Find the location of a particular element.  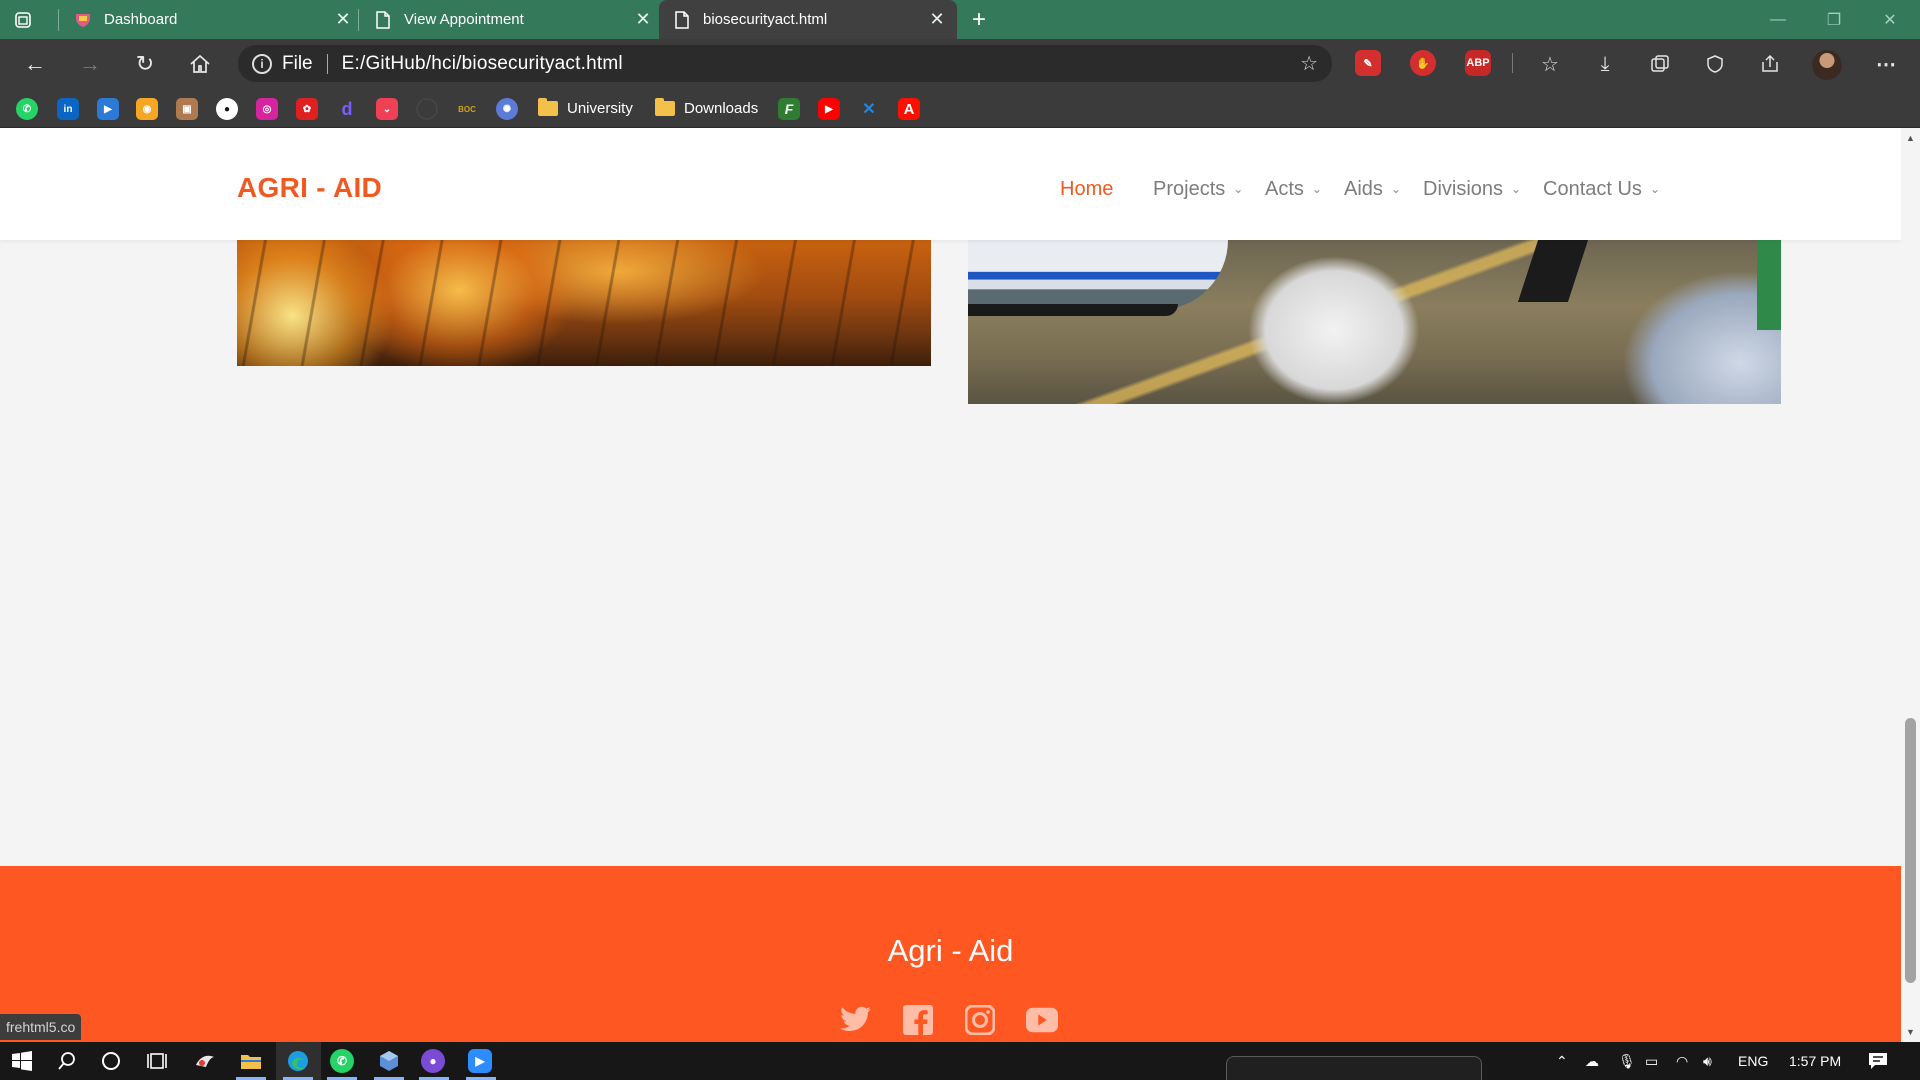

huawei-bookmark-icon: ✿ is located at coordinates (307, 109).